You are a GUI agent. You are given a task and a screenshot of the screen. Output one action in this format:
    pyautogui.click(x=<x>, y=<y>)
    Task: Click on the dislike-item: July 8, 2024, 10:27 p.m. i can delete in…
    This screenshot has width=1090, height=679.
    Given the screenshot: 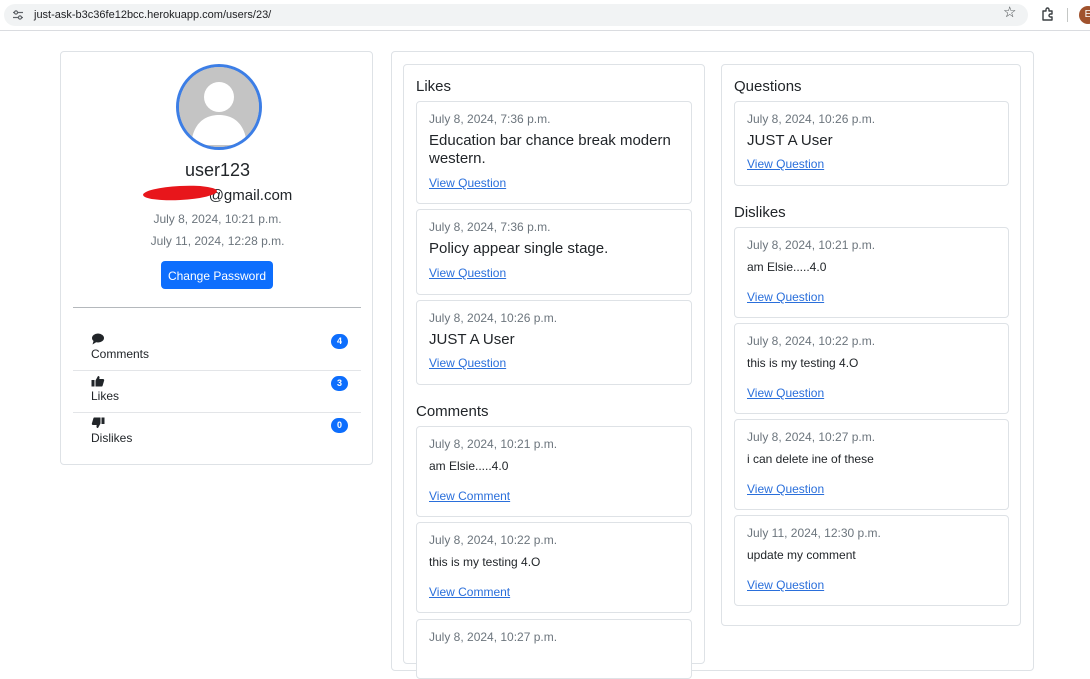 What is the action you would take?
    pyautogui.click(x=871, y=464)
    